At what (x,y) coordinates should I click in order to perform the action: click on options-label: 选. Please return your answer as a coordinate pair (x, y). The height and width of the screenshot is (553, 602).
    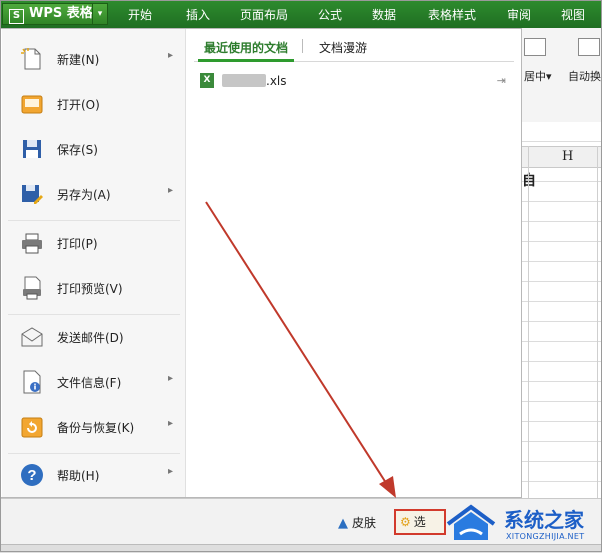
    Looking at the image, I should click on (419, 522).